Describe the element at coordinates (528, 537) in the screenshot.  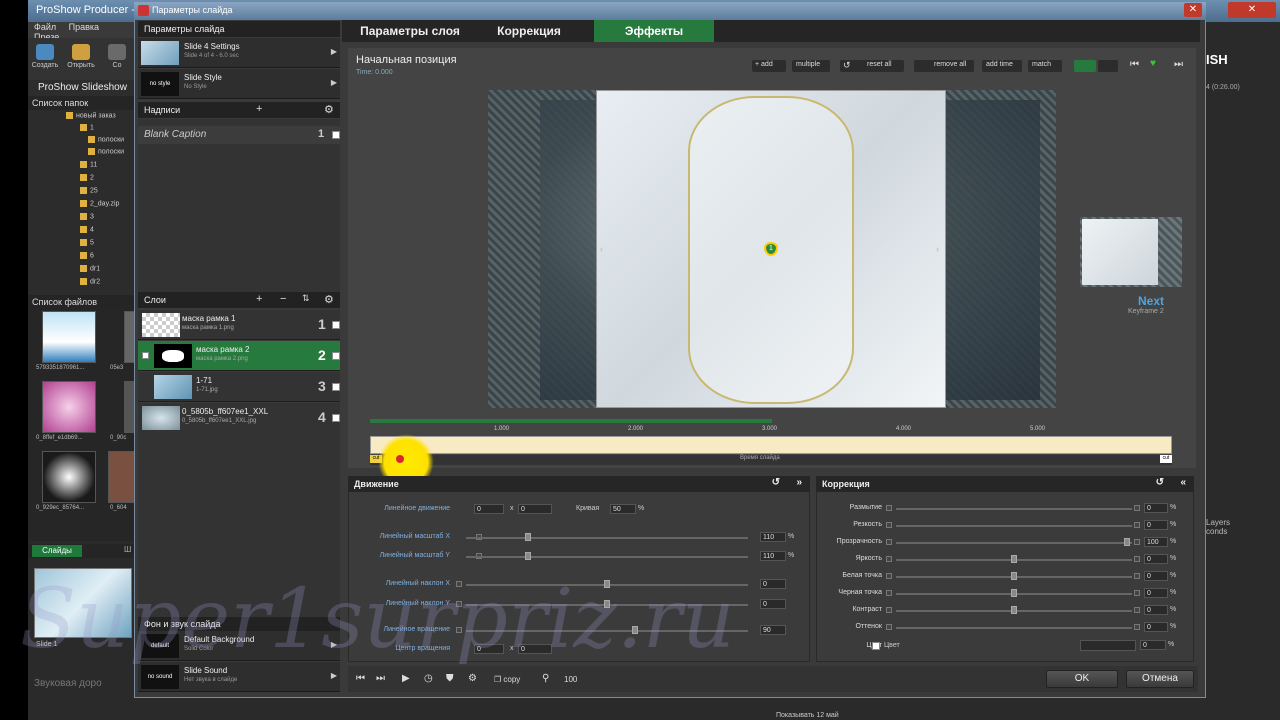
I see `scale-x-knob` at that location.